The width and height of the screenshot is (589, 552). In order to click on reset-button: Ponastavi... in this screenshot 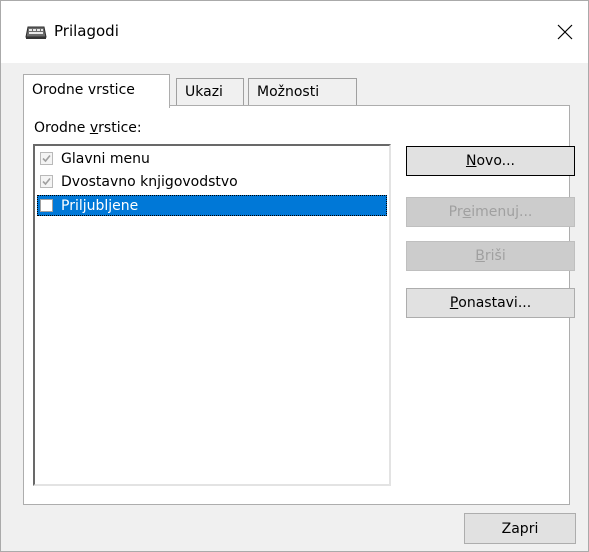, I will do `click(490, 303)`.